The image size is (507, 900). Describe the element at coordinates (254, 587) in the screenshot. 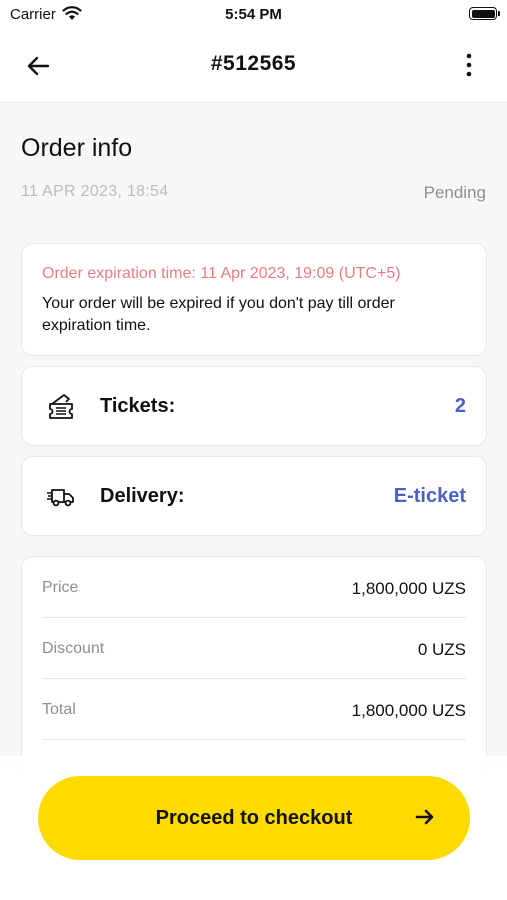

I see `price-row: Price 1,800,000 UZS` at that location.